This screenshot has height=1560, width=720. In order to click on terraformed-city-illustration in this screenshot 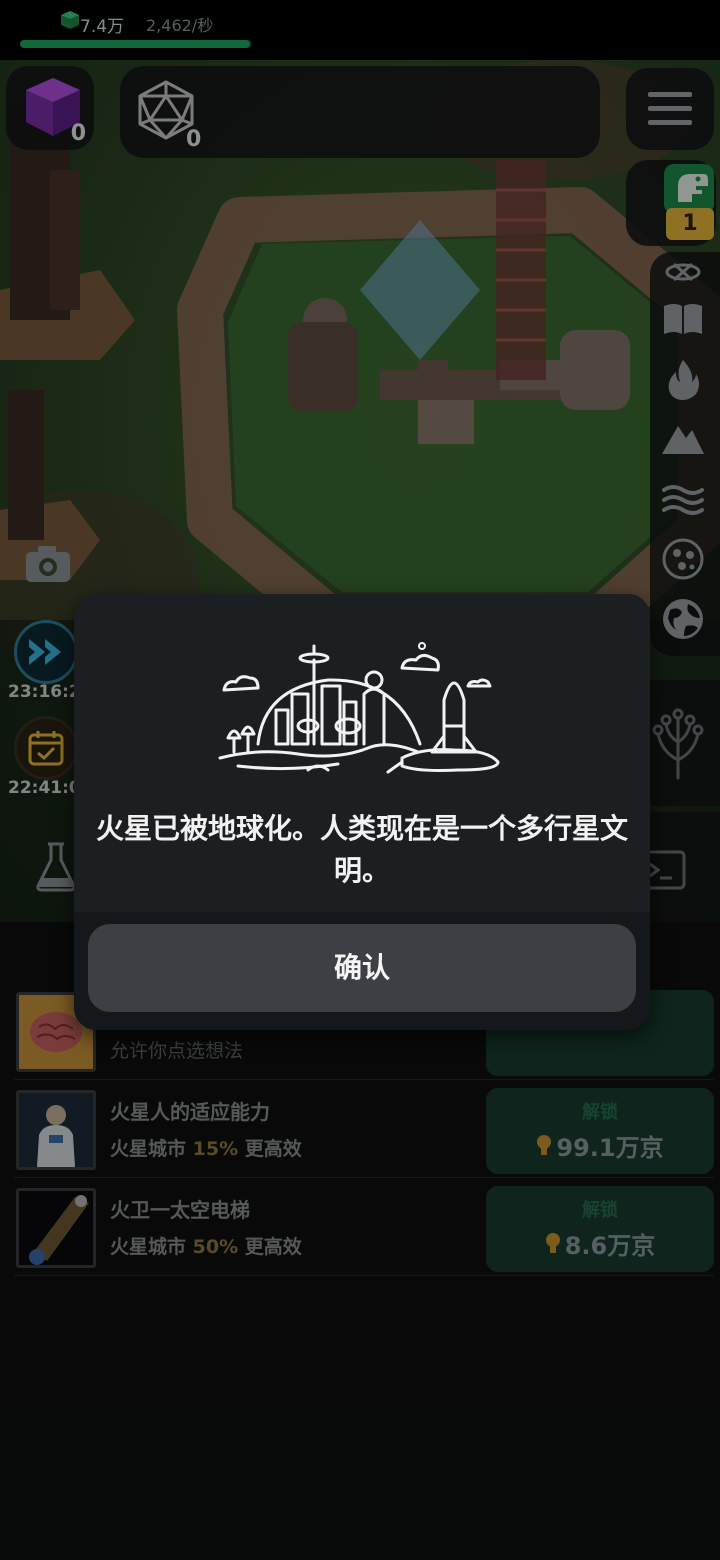, I will do `click(359, 708)`.